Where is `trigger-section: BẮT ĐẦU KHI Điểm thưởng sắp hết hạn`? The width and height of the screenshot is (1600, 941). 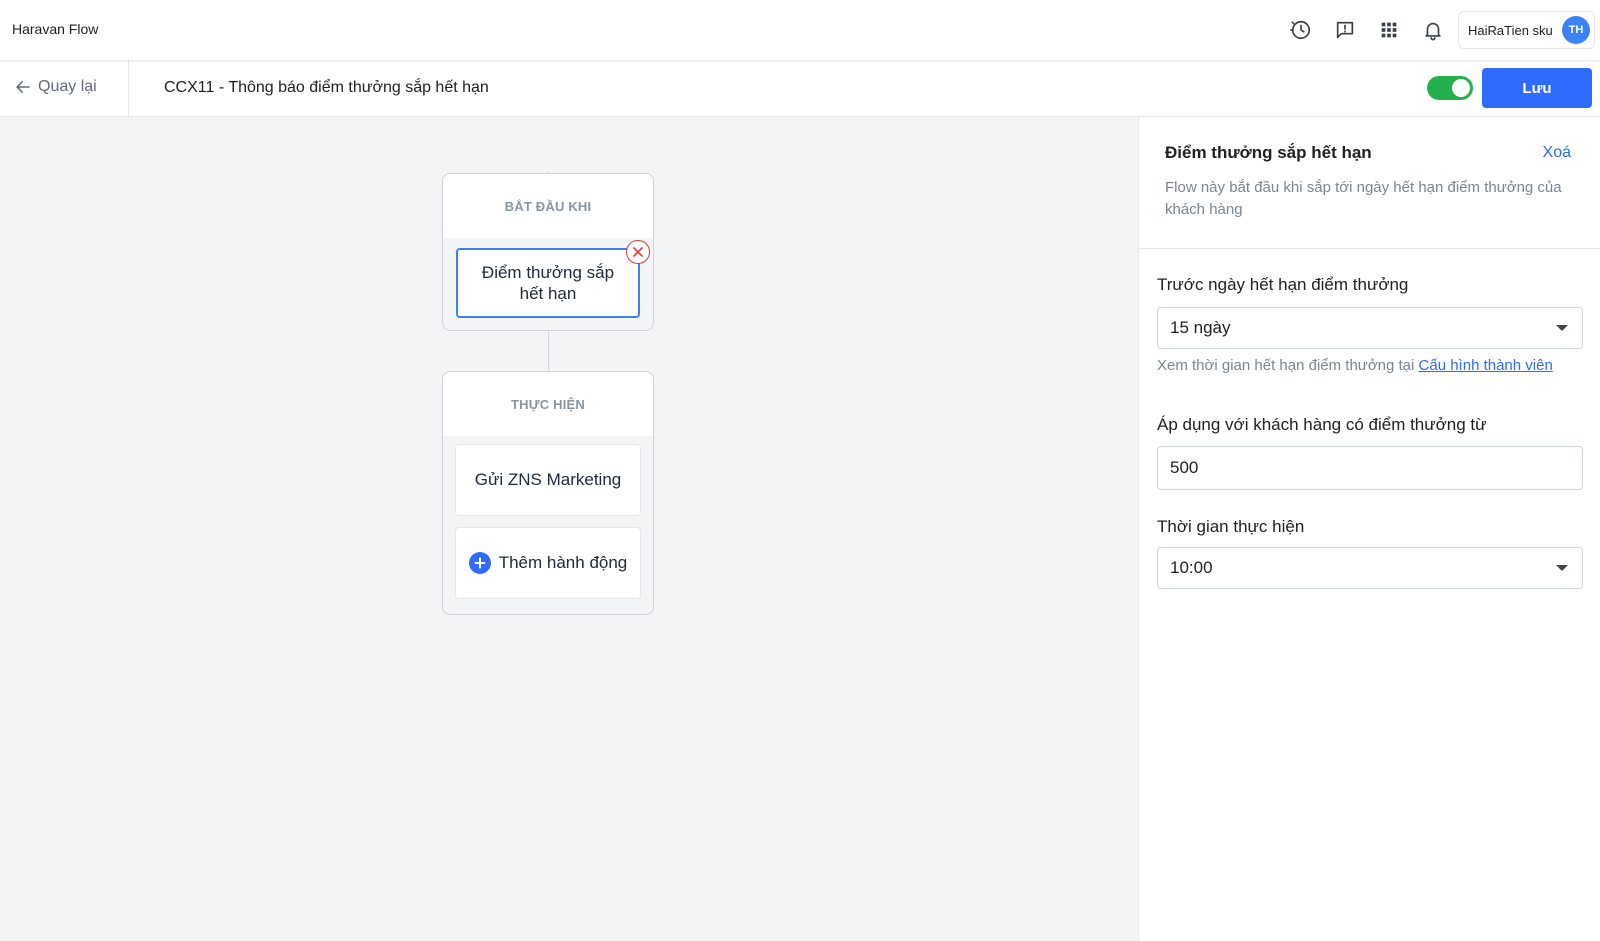
trigger-section: BẮT ĐẦU KHI Điểm thưởng sắp hết hạn is located at coordinates (548, 252).